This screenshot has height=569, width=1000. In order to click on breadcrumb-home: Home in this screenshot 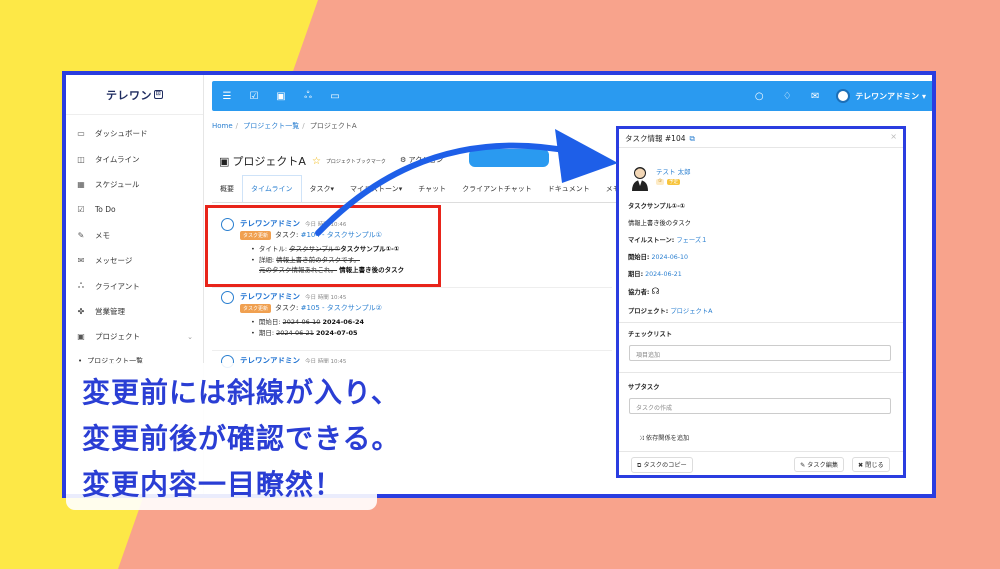, I will do `click(222, 126)`.